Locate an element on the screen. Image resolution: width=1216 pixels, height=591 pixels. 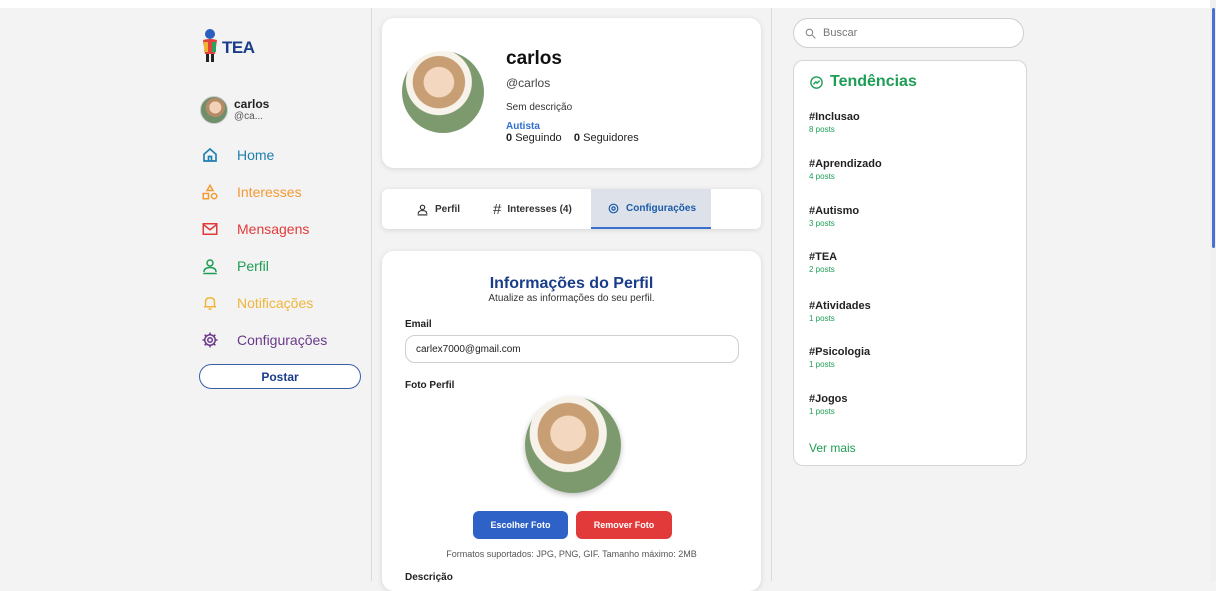
trend-tag: #Autismo is located at coordinates (834, 211).